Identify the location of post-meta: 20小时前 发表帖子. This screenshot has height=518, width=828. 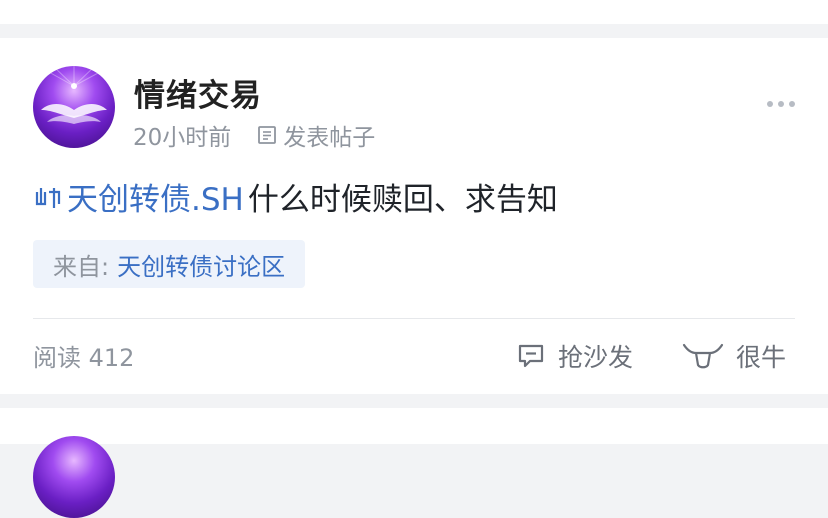
(254, 135).